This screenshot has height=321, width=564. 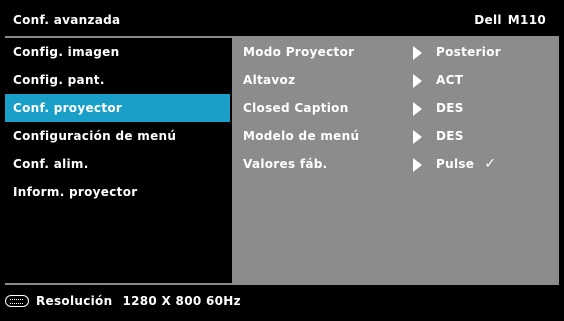 What do you see at coordinates (488, 20) in the screenshot?
I see `brand-label: Dell` at bounding box center [488, 20].